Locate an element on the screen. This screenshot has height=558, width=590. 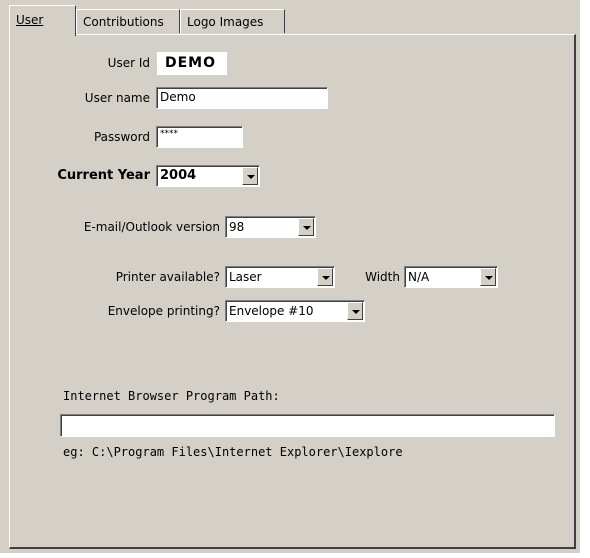
tab-logo-images: Logo Images is located at coordinates (232, 21).